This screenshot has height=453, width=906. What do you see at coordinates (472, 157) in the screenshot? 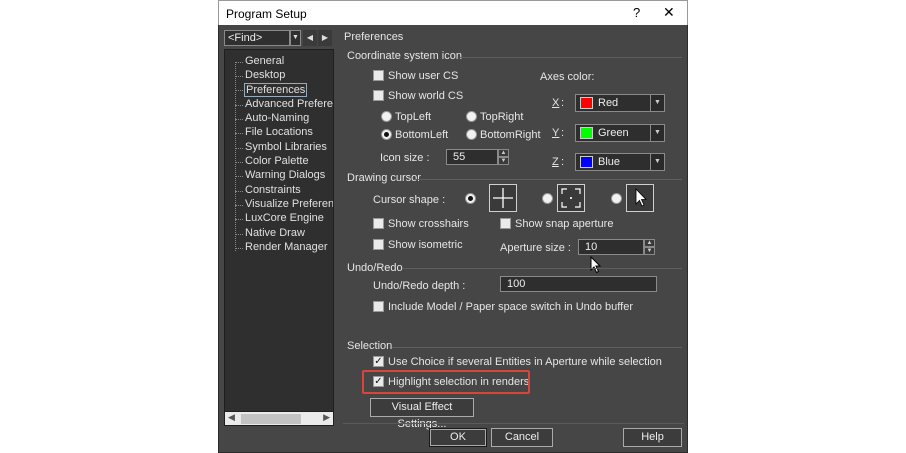
I see `icon-size-input: 55` at bounding box center [472, 157].